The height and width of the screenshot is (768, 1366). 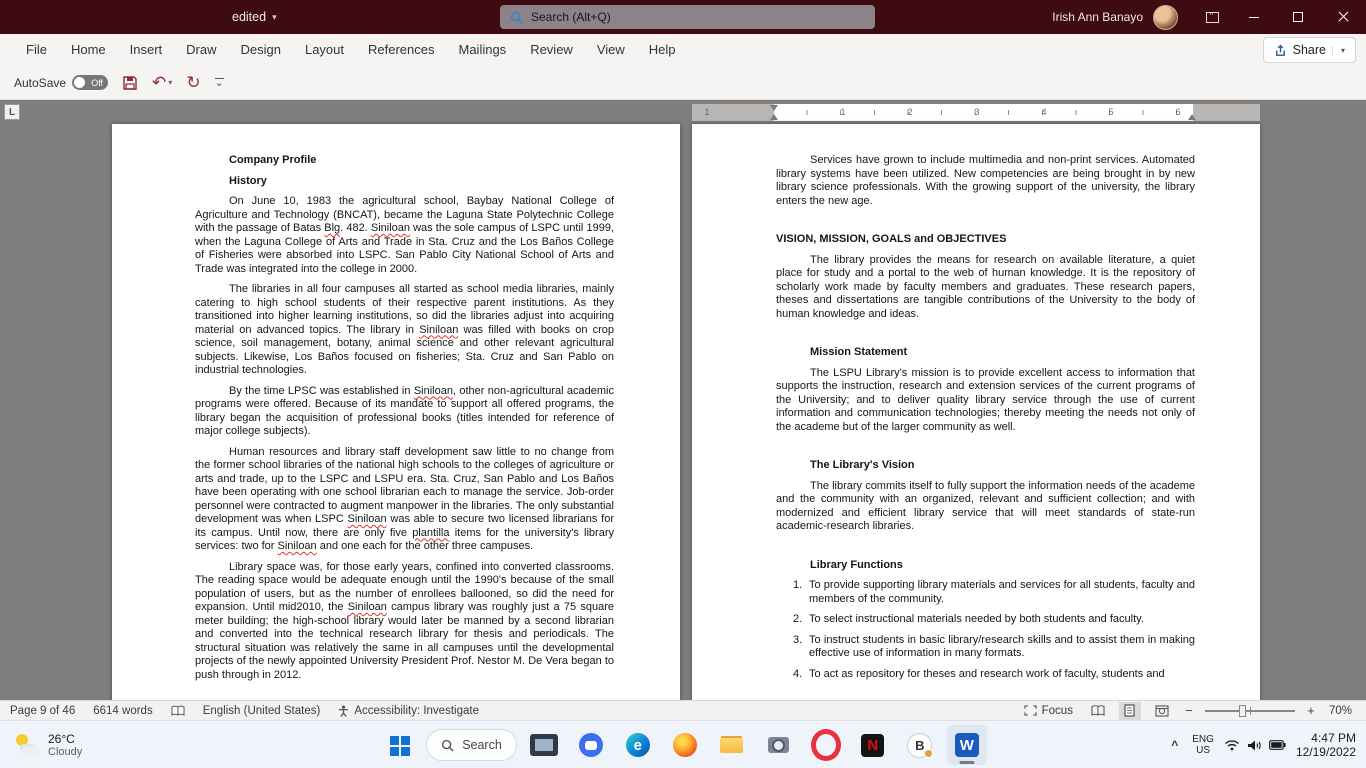 What do you see at coordinates (571, 17) in the screenshot?
I see `search-placeholder: Search (Alt+Q)` at bounding box center [571, 17].